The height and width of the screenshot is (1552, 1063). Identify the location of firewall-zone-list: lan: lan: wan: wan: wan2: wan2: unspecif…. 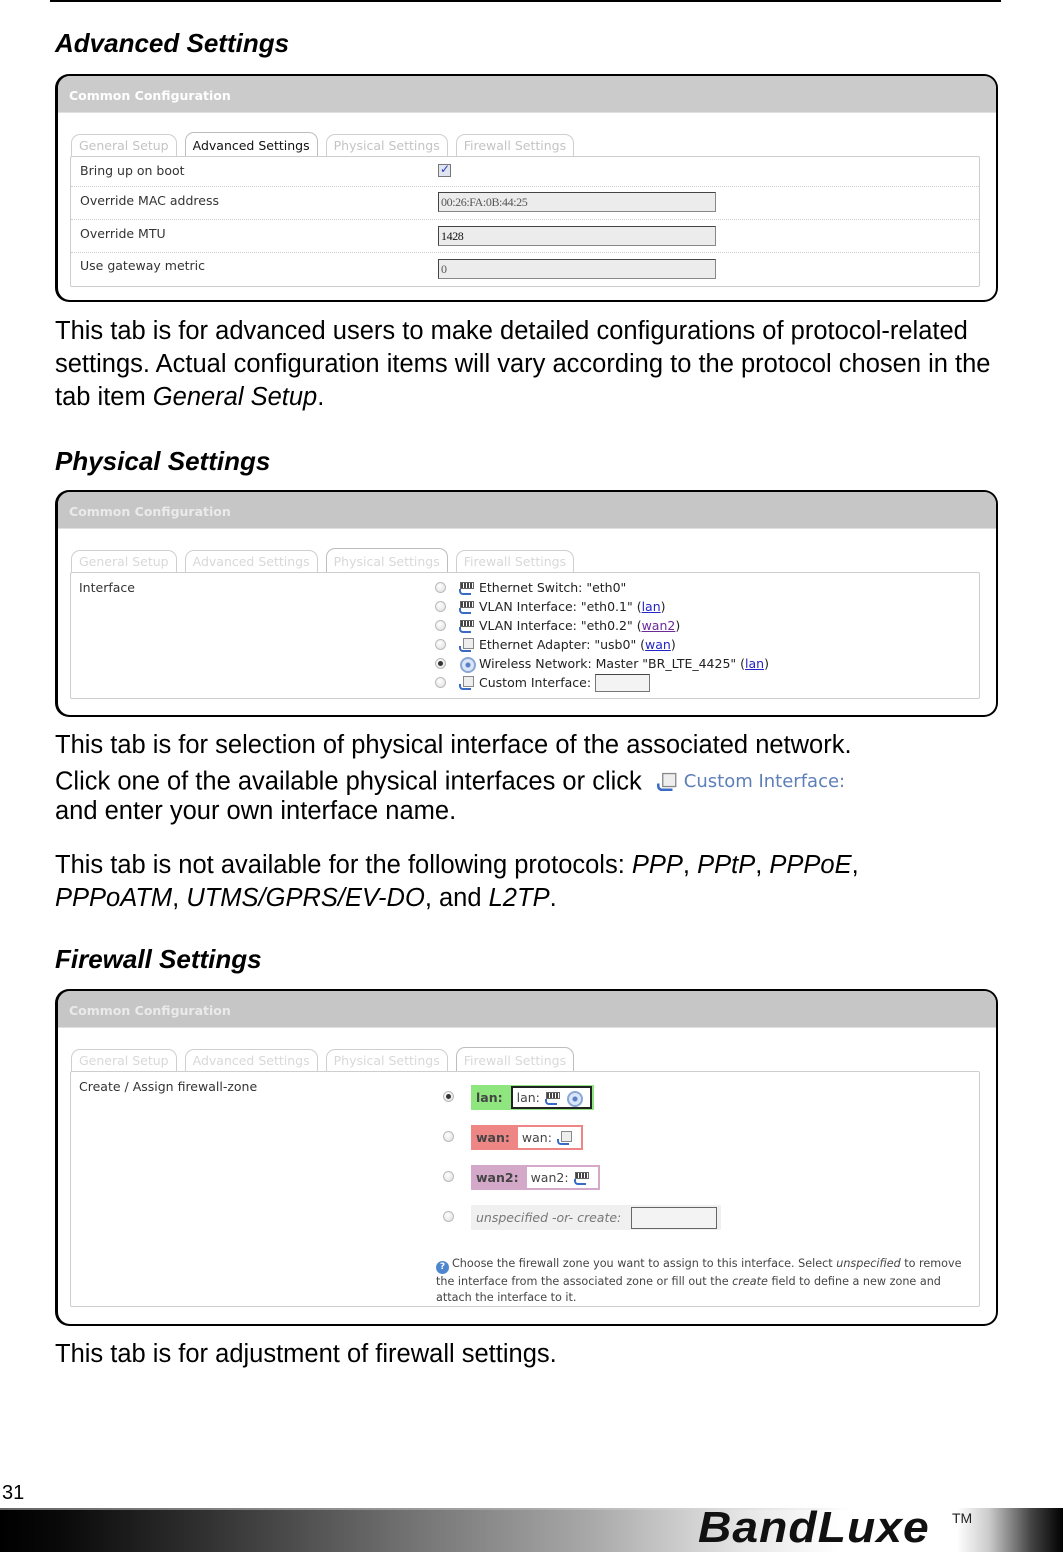
(582, 1165).